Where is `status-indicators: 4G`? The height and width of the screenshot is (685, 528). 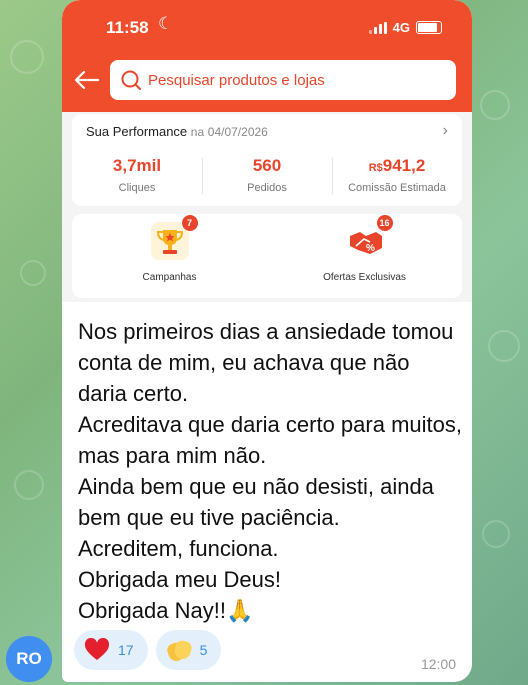
status-indicators: 4G is located at coordinates (405, 27).